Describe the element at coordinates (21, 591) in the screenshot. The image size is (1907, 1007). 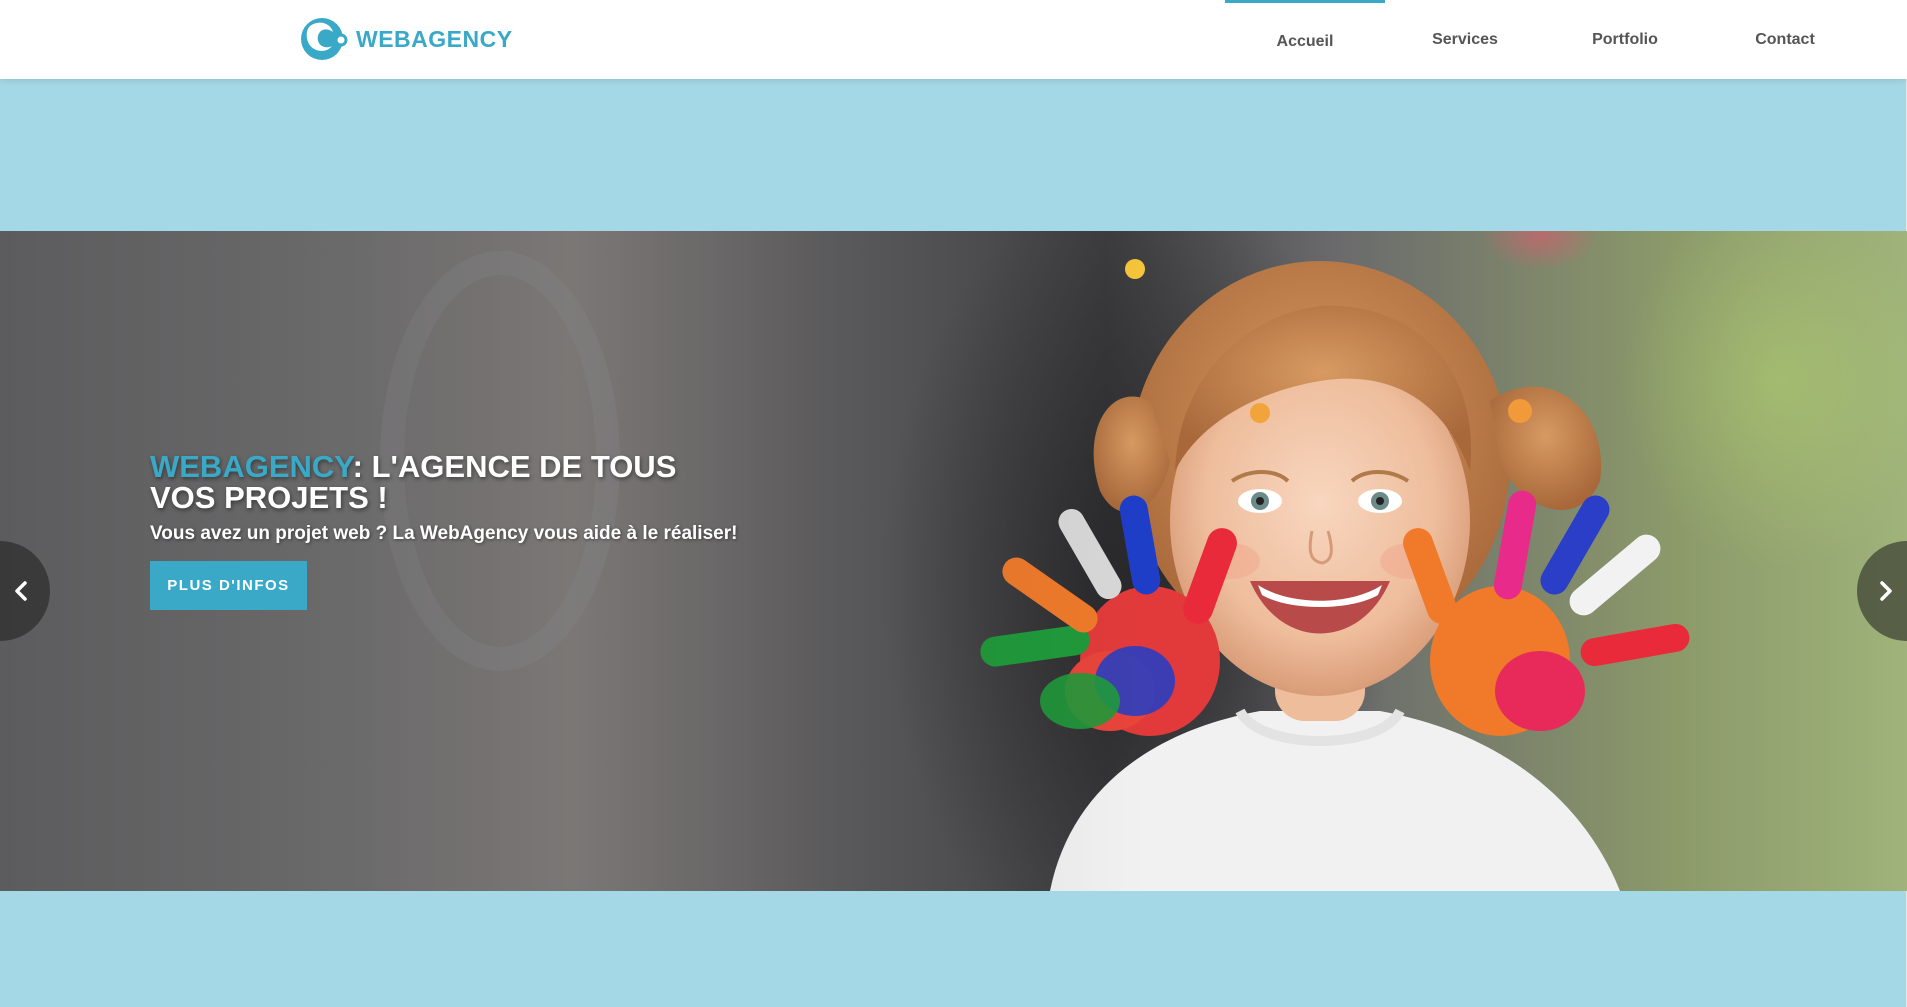
I see `chevron-left-icon` at that location.